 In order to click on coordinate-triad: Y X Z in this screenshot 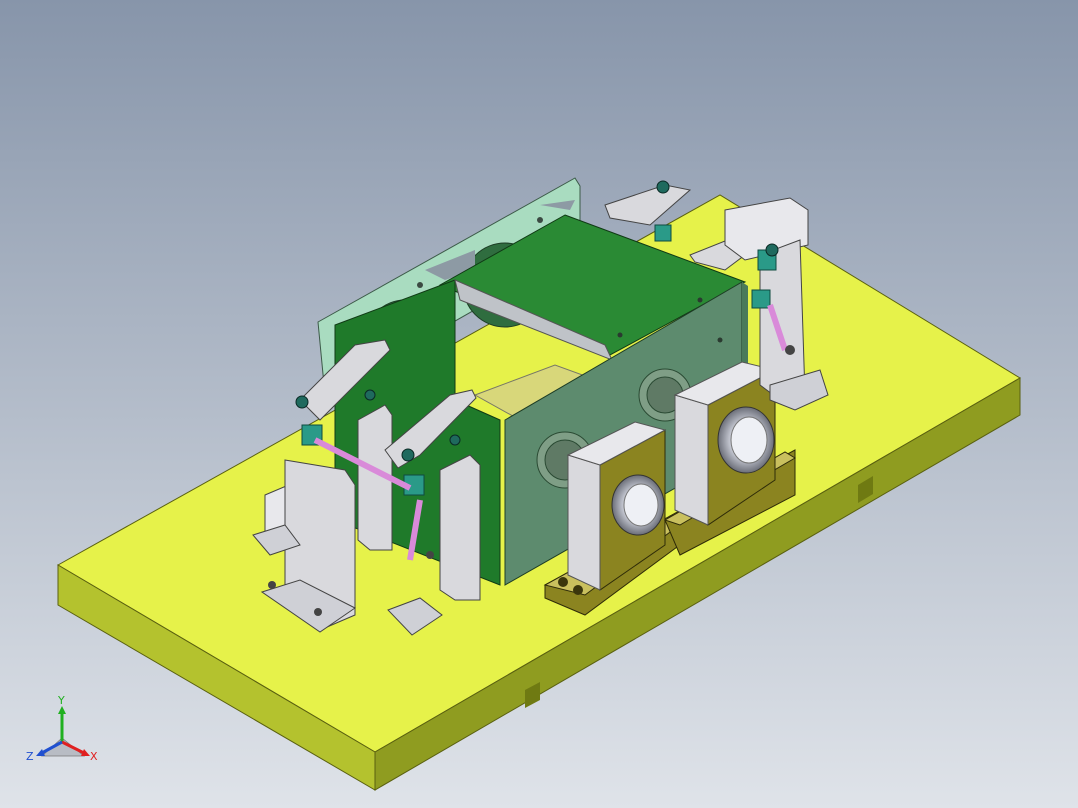, I will do `click(67, 730)`.